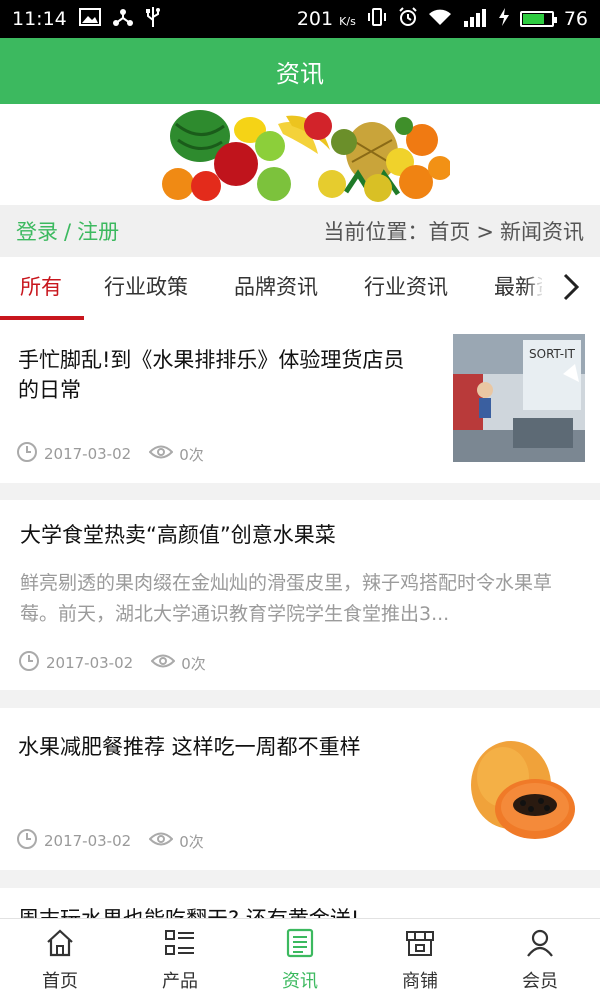 Image resolution: width=600 pixels, height=1001 pixels. What do you see at coordinates (98, 232) in the screenshot?
I see `register-link: 注册` at bounding box center [98, 232].